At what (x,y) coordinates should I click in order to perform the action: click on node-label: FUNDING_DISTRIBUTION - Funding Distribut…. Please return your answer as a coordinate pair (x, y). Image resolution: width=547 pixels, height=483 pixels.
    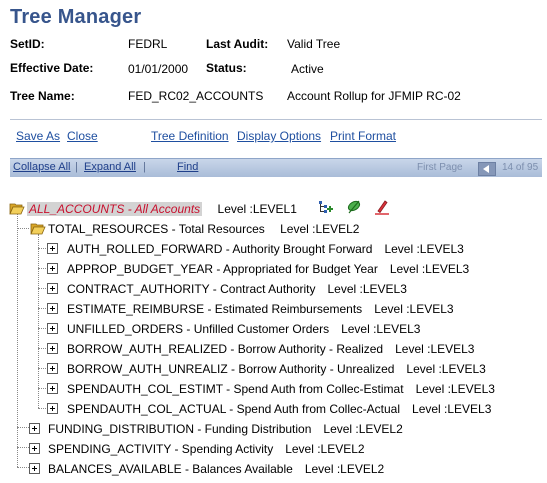
    Looking at the image, I should click on (179, 429).